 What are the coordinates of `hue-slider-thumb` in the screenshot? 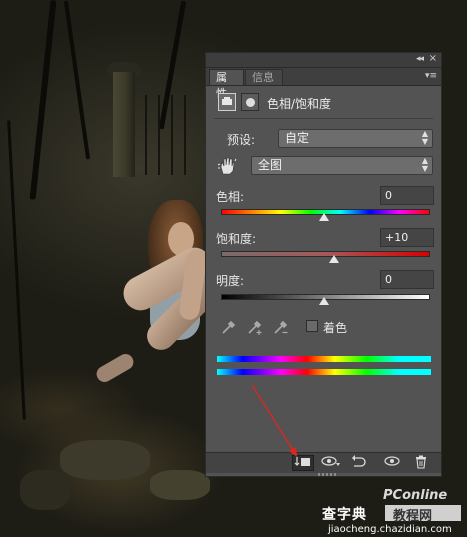 It's located at (324, 217).